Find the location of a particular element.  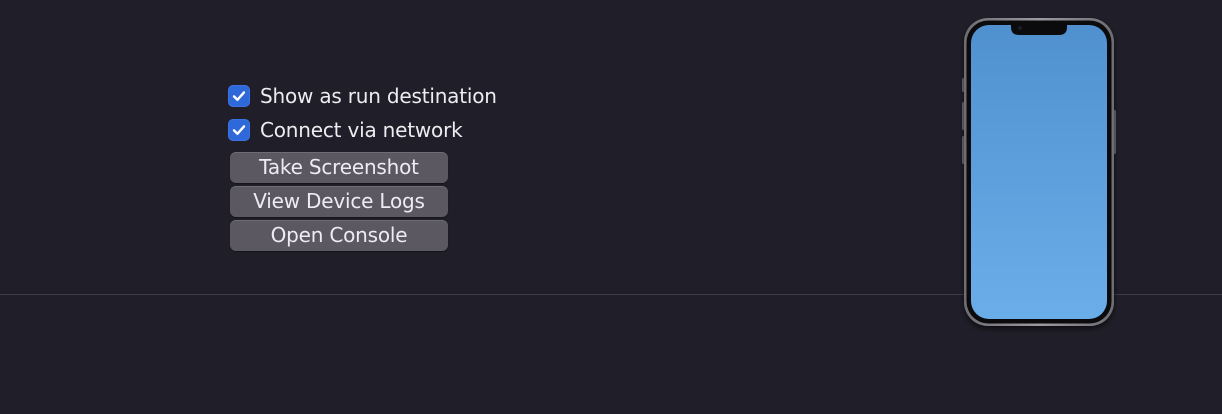

show-as-run-destination-checkbox is located at coordinates (239, 96).